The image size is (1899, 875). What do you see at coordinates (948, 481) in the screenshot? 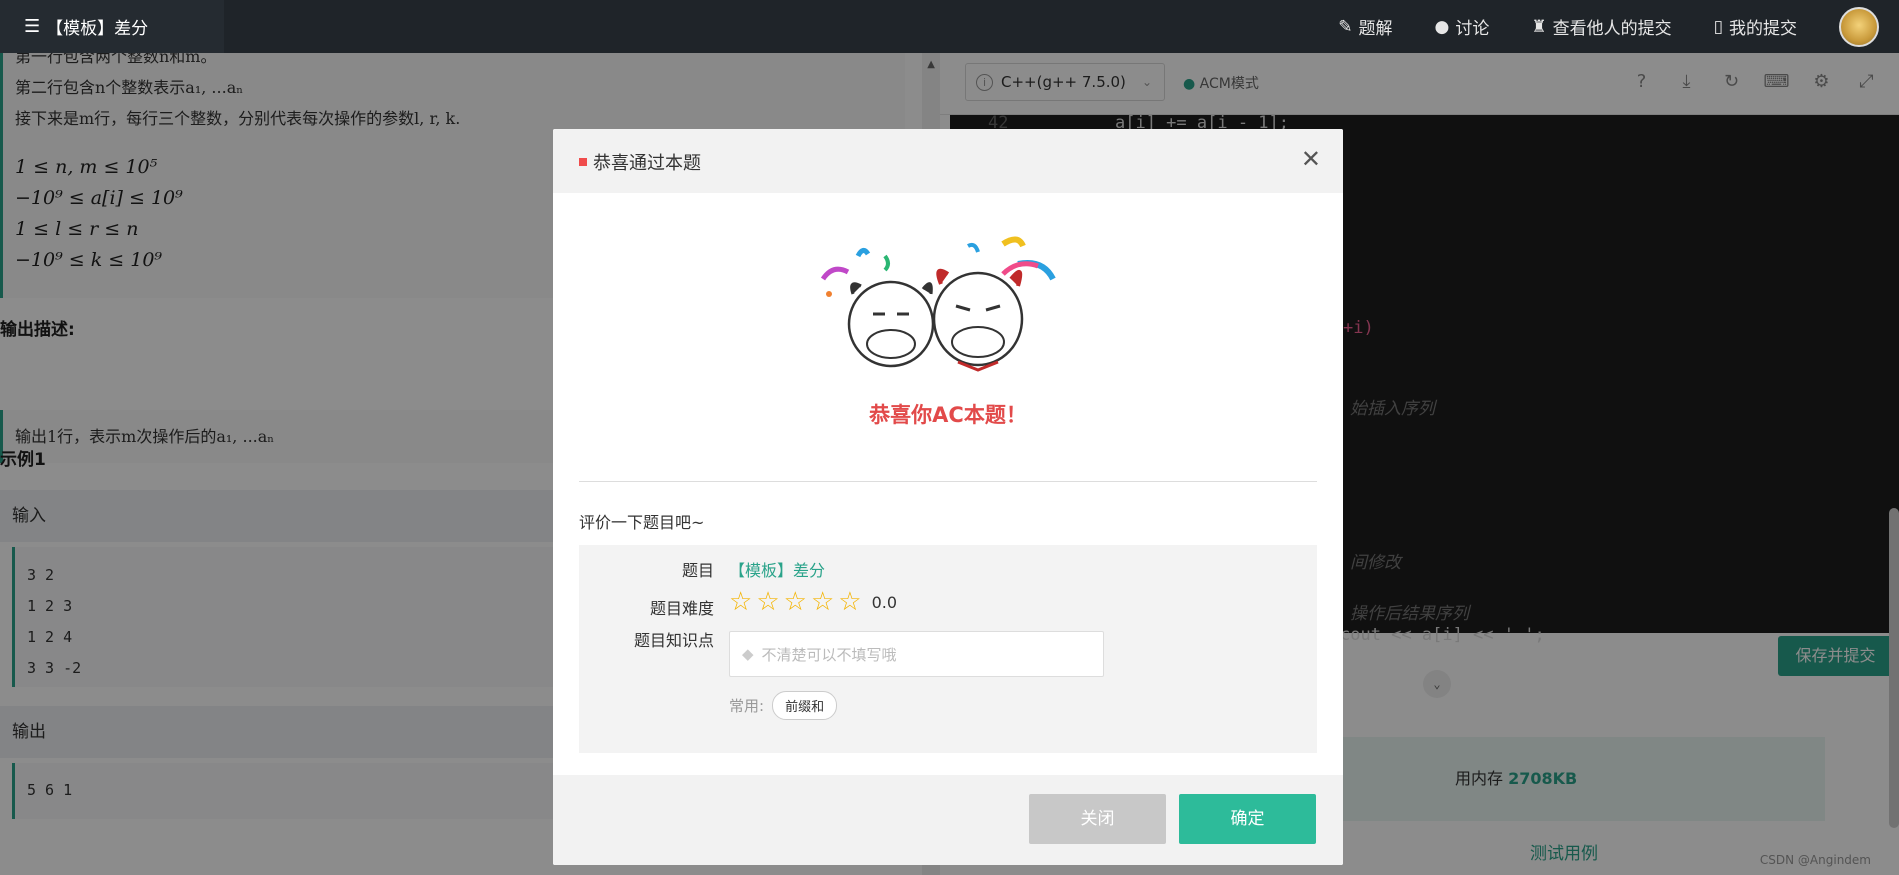
I see `divider` at bounding box center [948, 481].